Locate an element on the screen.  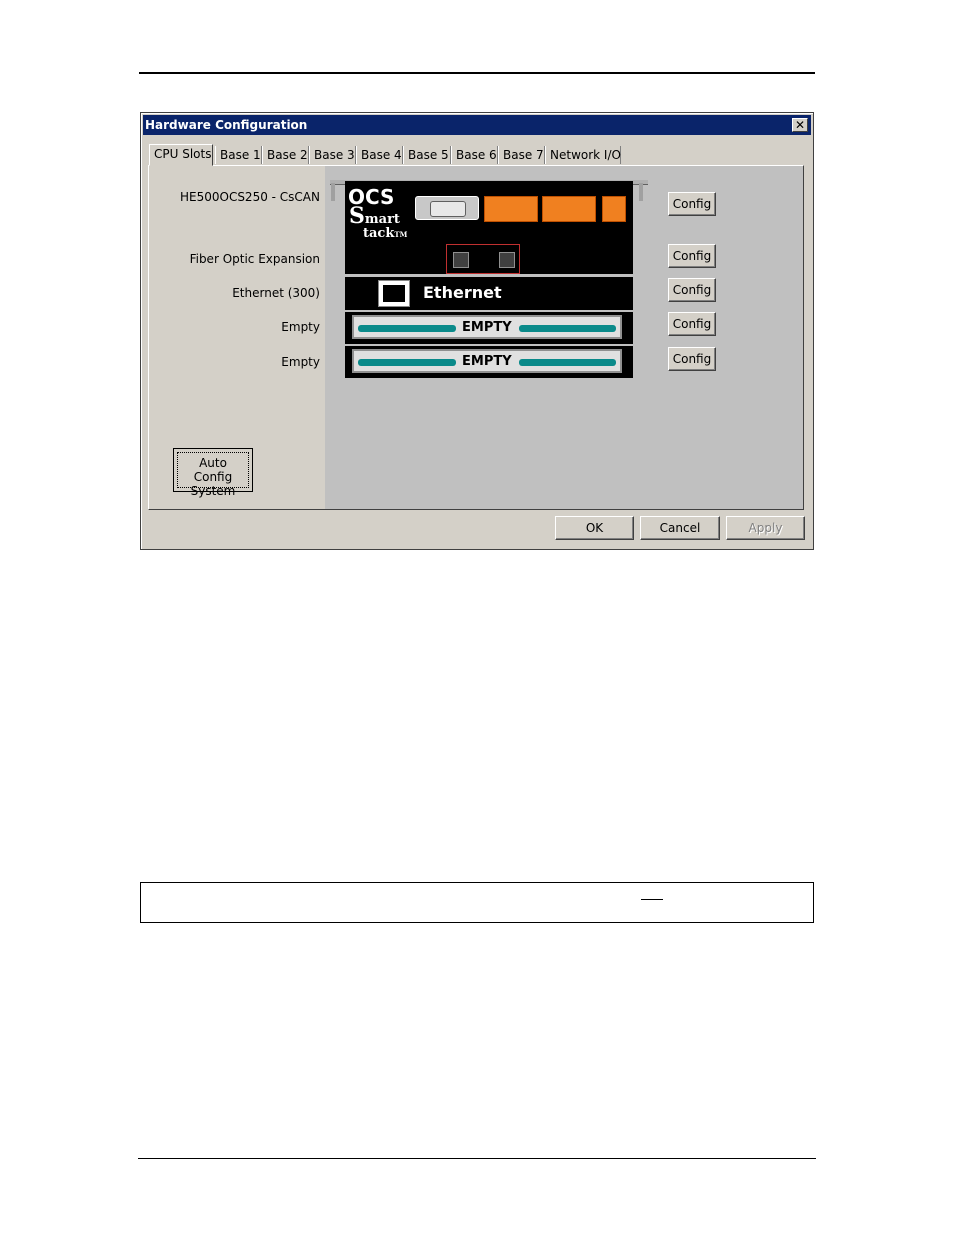
auto-config-line1: Auto Config is located at coordinates (213, 470).